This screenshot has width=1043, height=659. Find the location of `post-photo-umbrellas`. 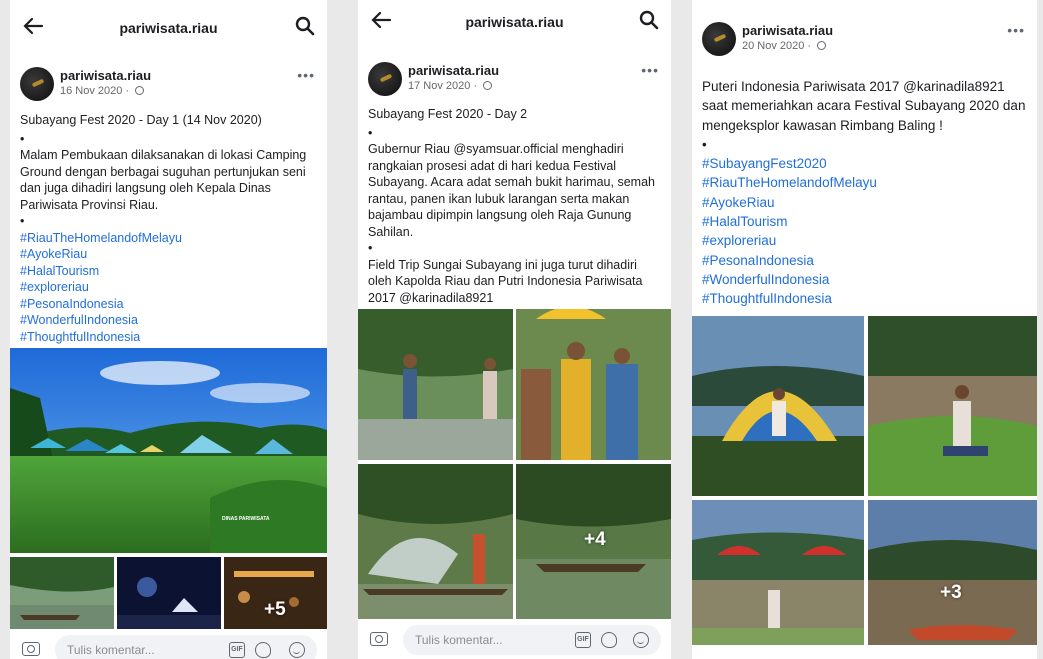

post-photo-umbrellas is located at coordinates (778, 572).